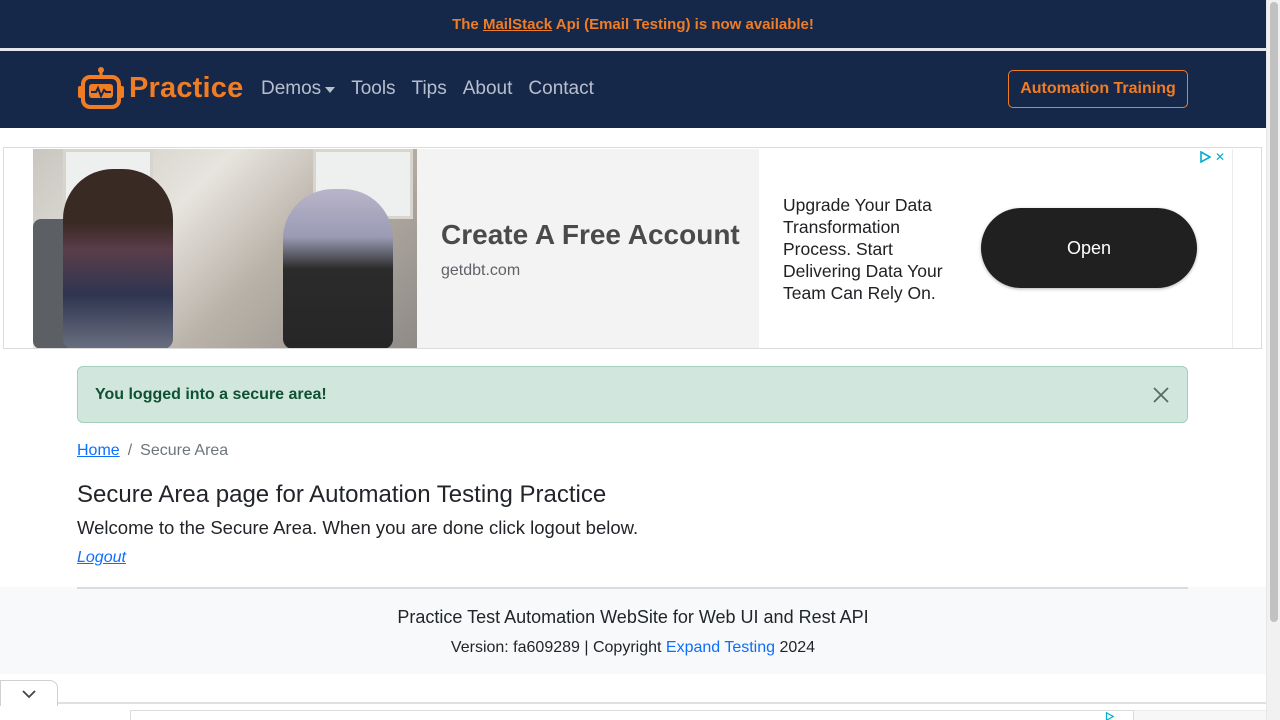  Describe the element at coordinates (558, 647) in the screenshot. I see `version-text: Version: fa609289 | Copyright` at that location.